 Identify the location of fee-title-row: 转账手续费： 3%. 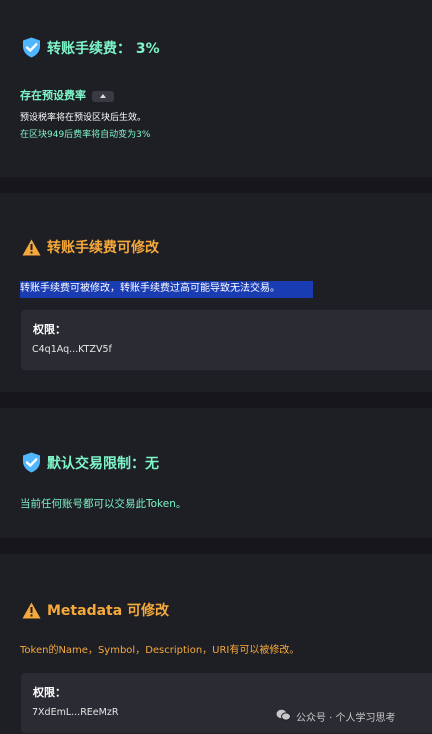
(91, 47).